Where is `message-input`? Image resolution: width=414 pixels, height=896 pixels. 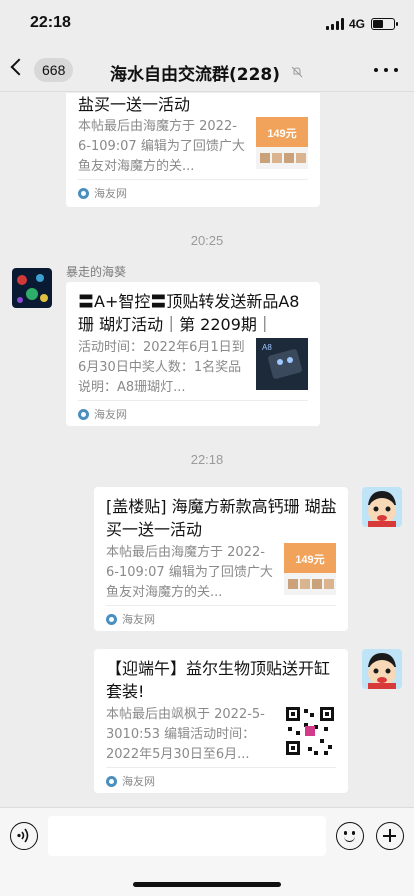 message-input is located at coordinates (187, 836).